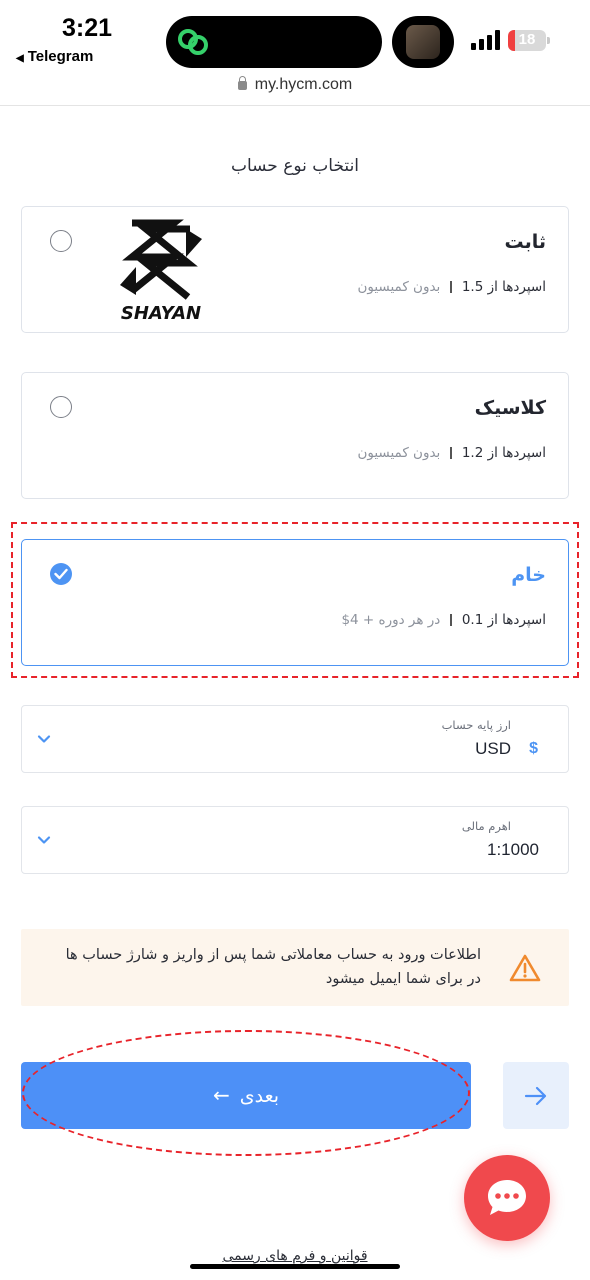 Image resolution: width=590 pixels, height=1280 pixels. What do you see at coordinates (513, 849) in the screenshot?
I see `leverage-value: 1:1000` at bounding box center [513, 849].